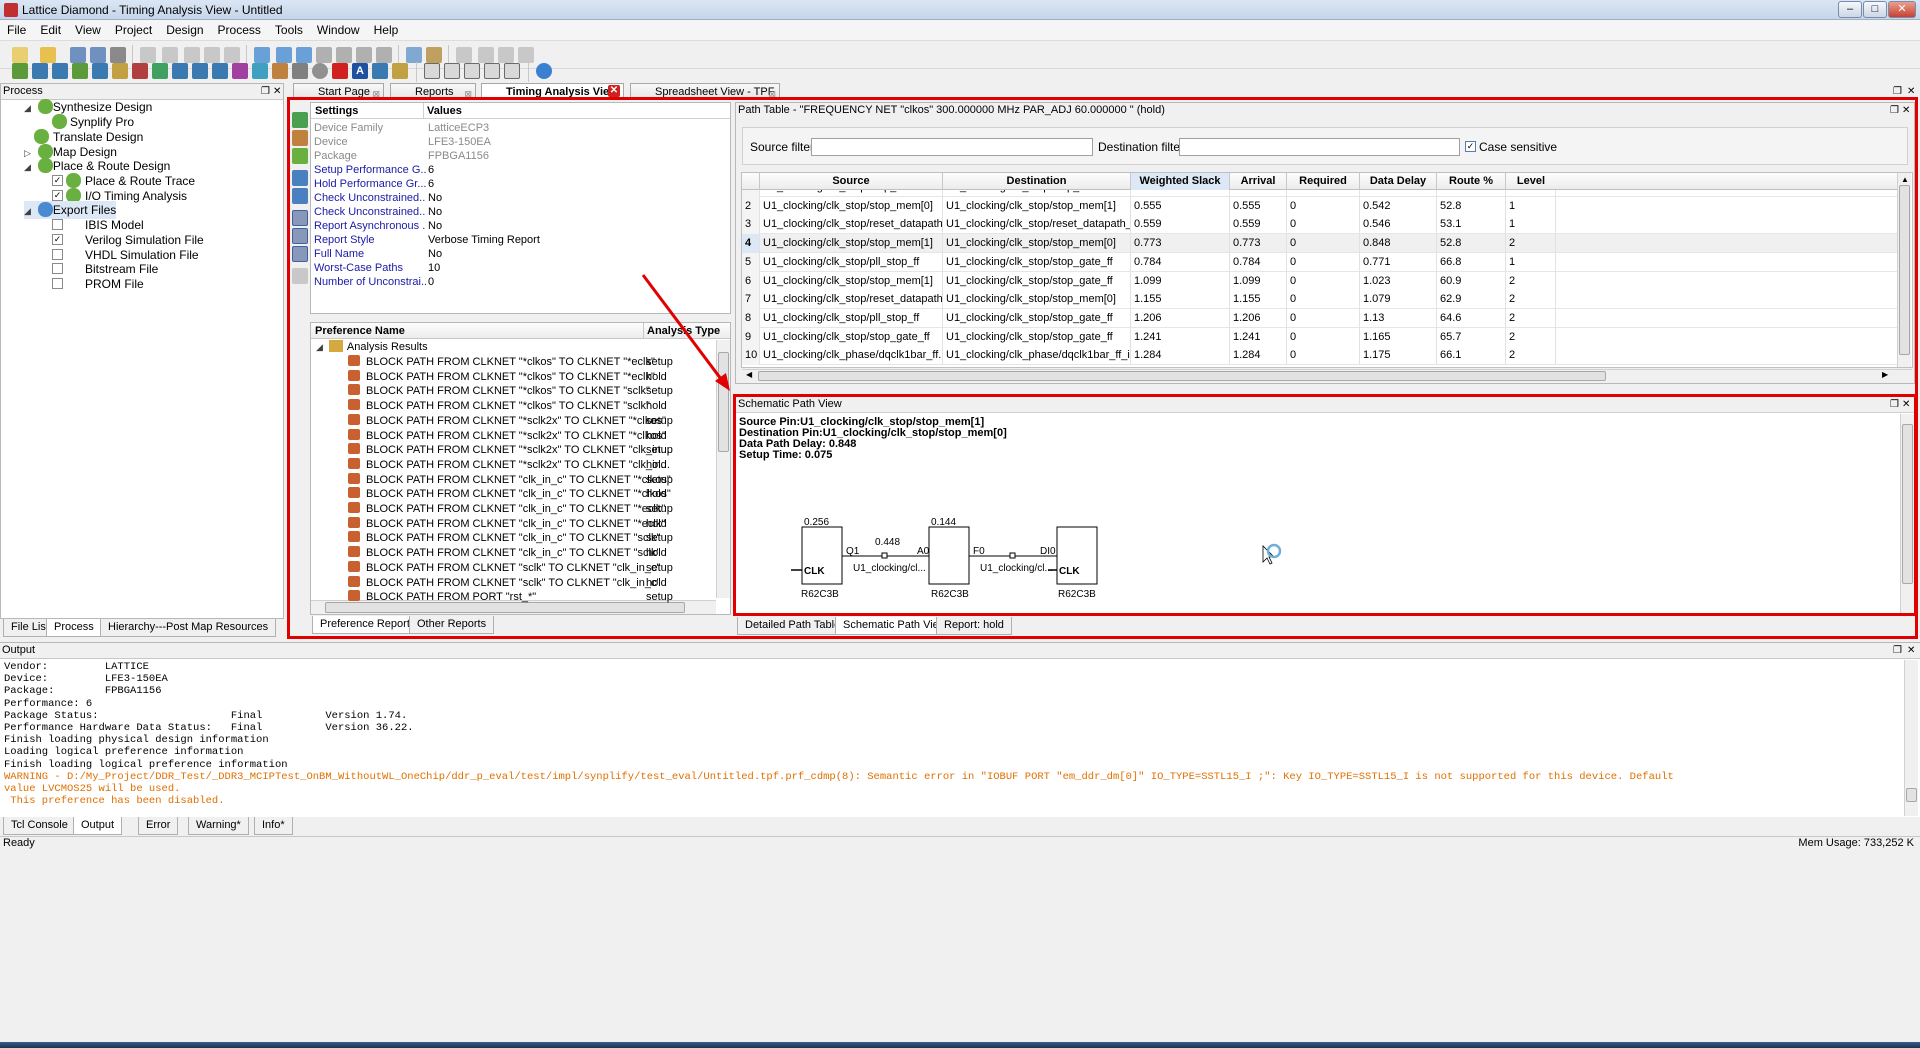 This screenshot has width=1920, height=1048. Describe the element at coordinates (289, 28) in the screenshot. I see `menu-tools: Tools` at that location.